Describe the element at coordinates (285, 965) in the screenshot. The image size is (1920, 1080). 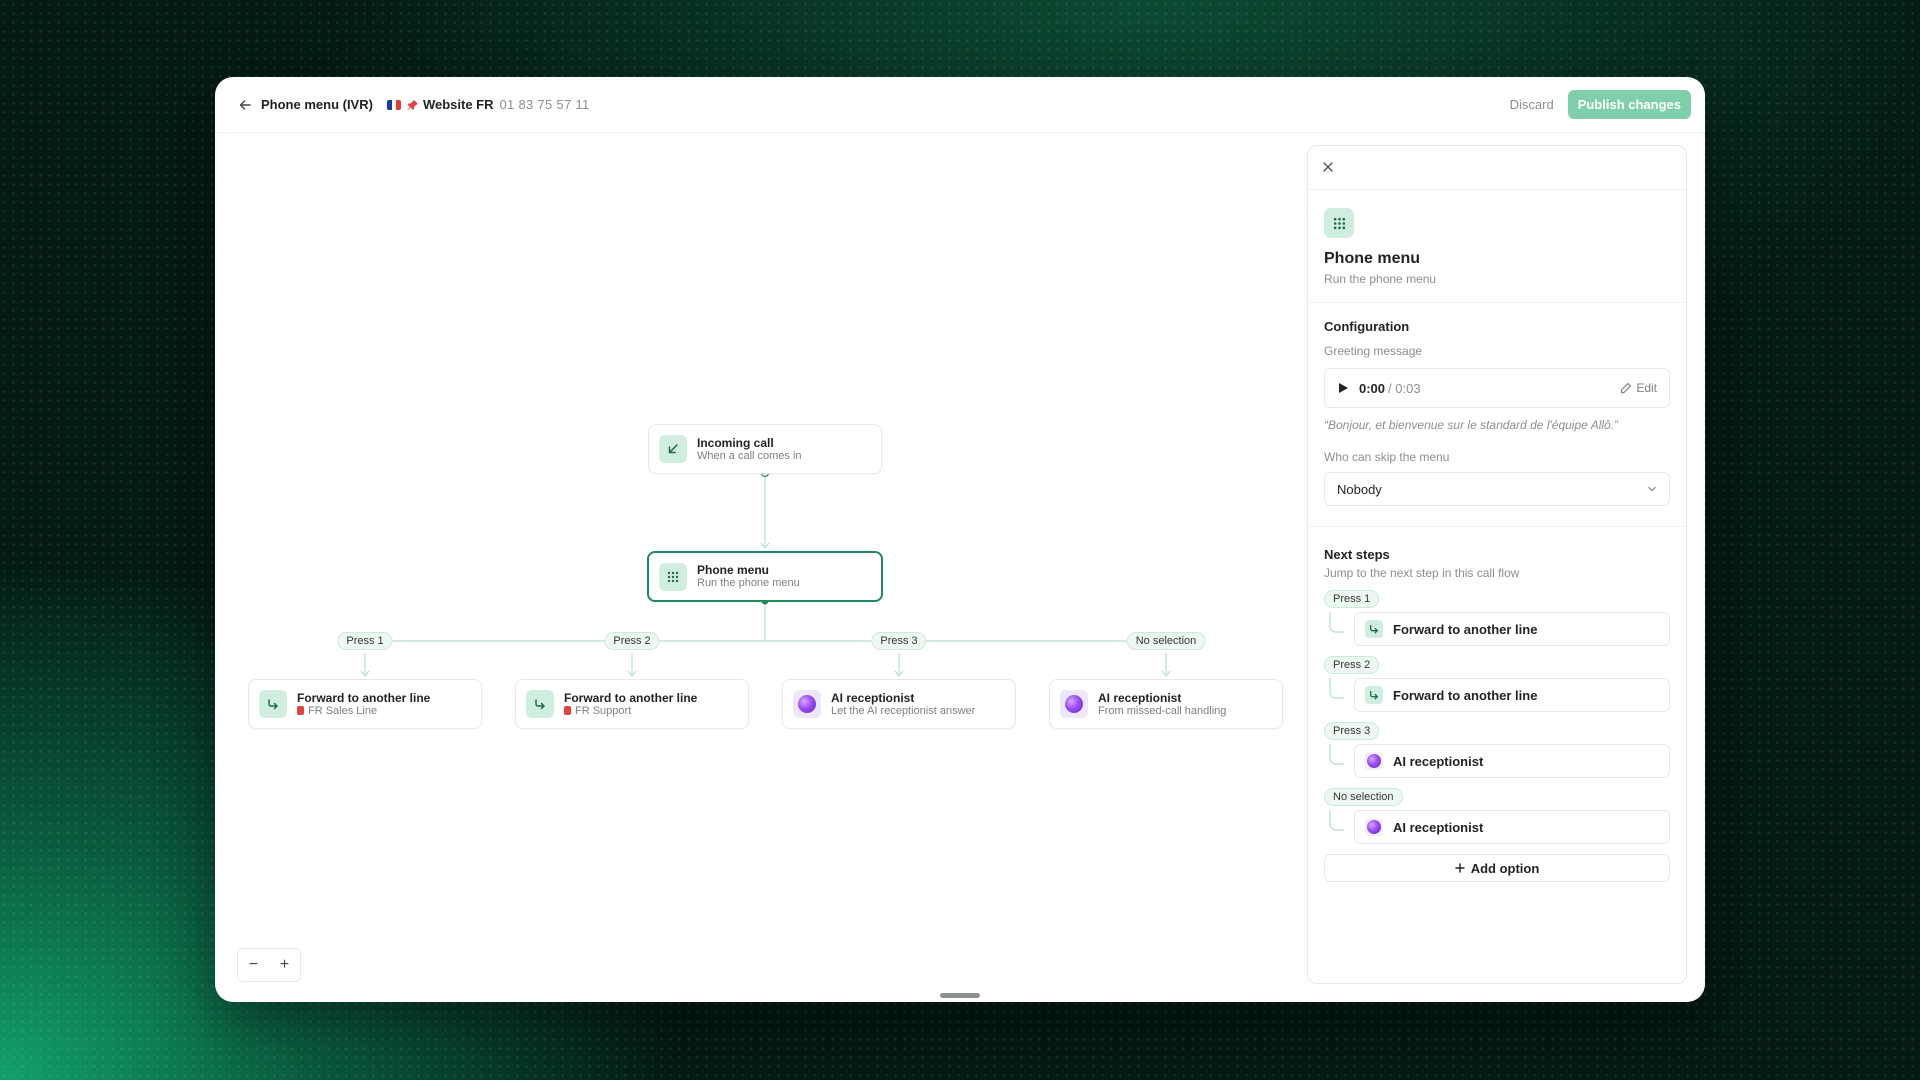
I see `zoom-in-button: +` at that location.